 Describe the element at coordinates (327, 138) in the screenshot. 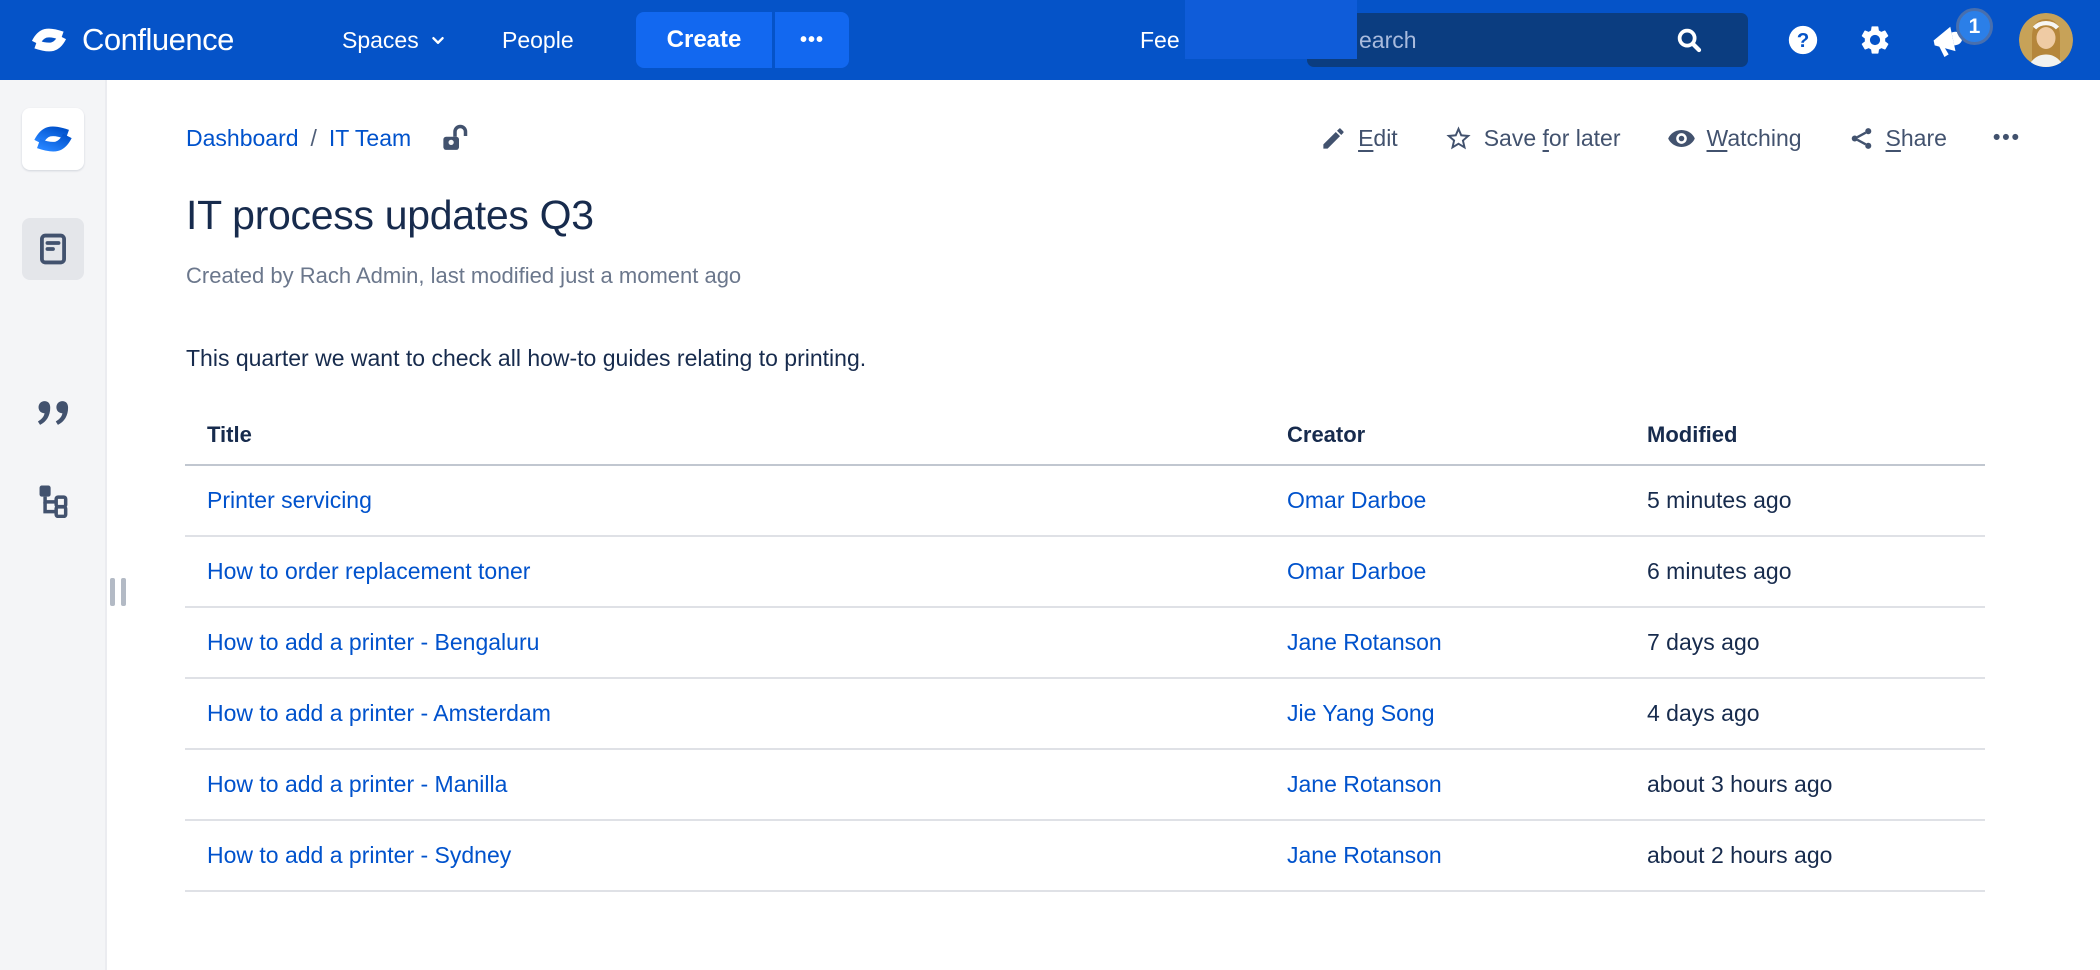

I see `breadcrumb: Dashboard / IT Team` at that location.